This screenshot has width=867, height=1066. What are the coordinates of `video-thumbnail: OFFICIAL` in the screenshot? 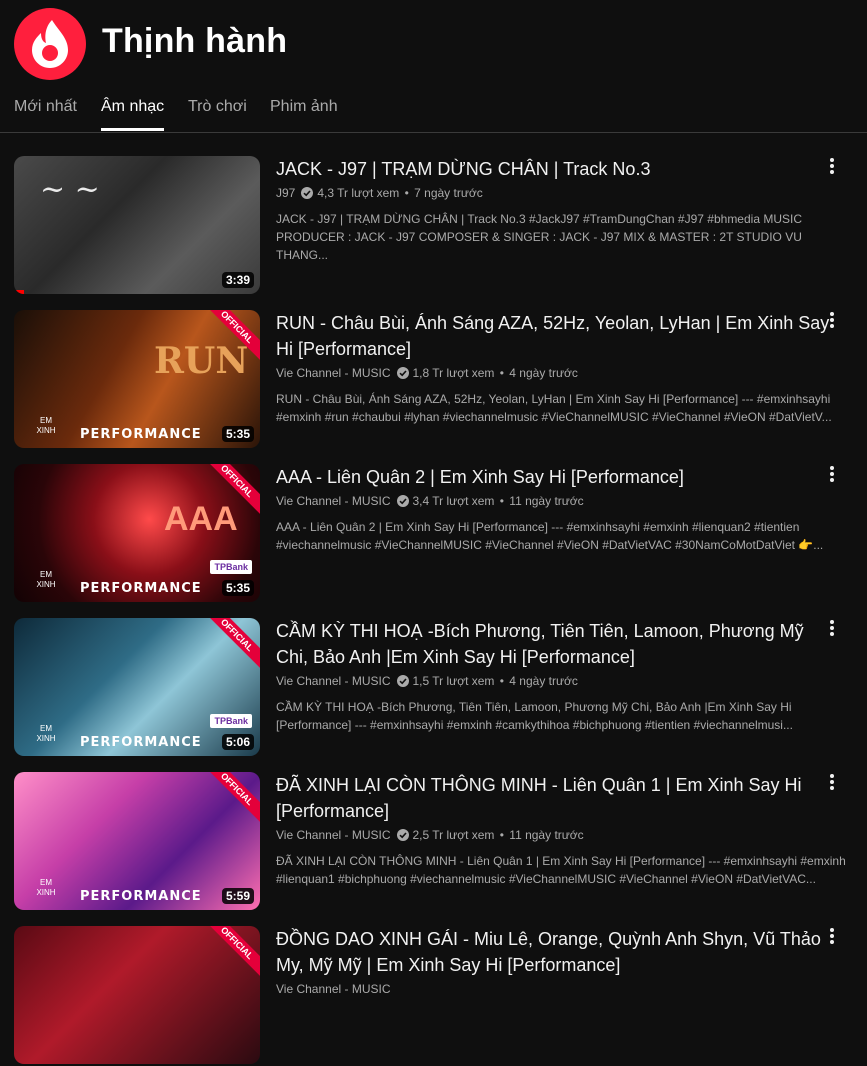 It's located at (137, 995).